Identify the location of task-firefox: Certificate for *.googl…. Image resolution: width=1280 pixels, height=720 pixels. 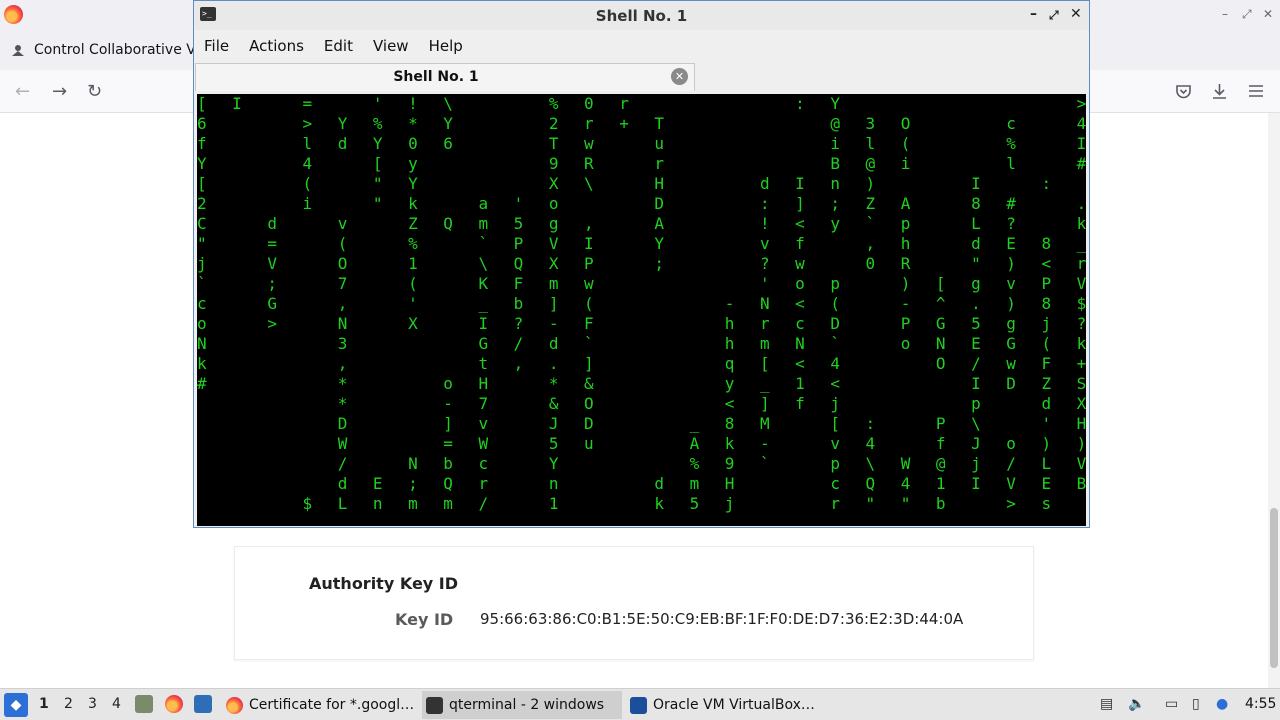
(320, 705).